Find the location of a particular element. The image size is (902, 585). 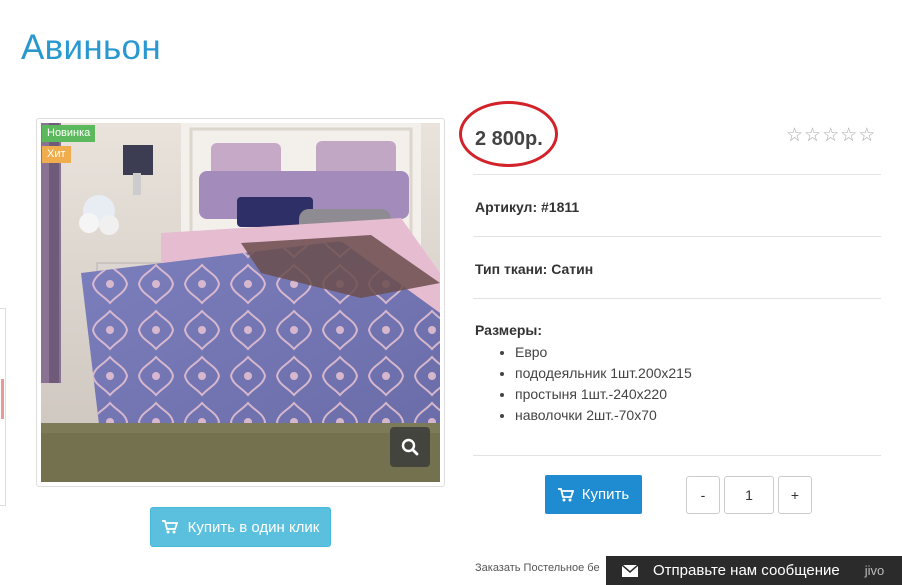

quantity-input is located at coordinates (749, 495).